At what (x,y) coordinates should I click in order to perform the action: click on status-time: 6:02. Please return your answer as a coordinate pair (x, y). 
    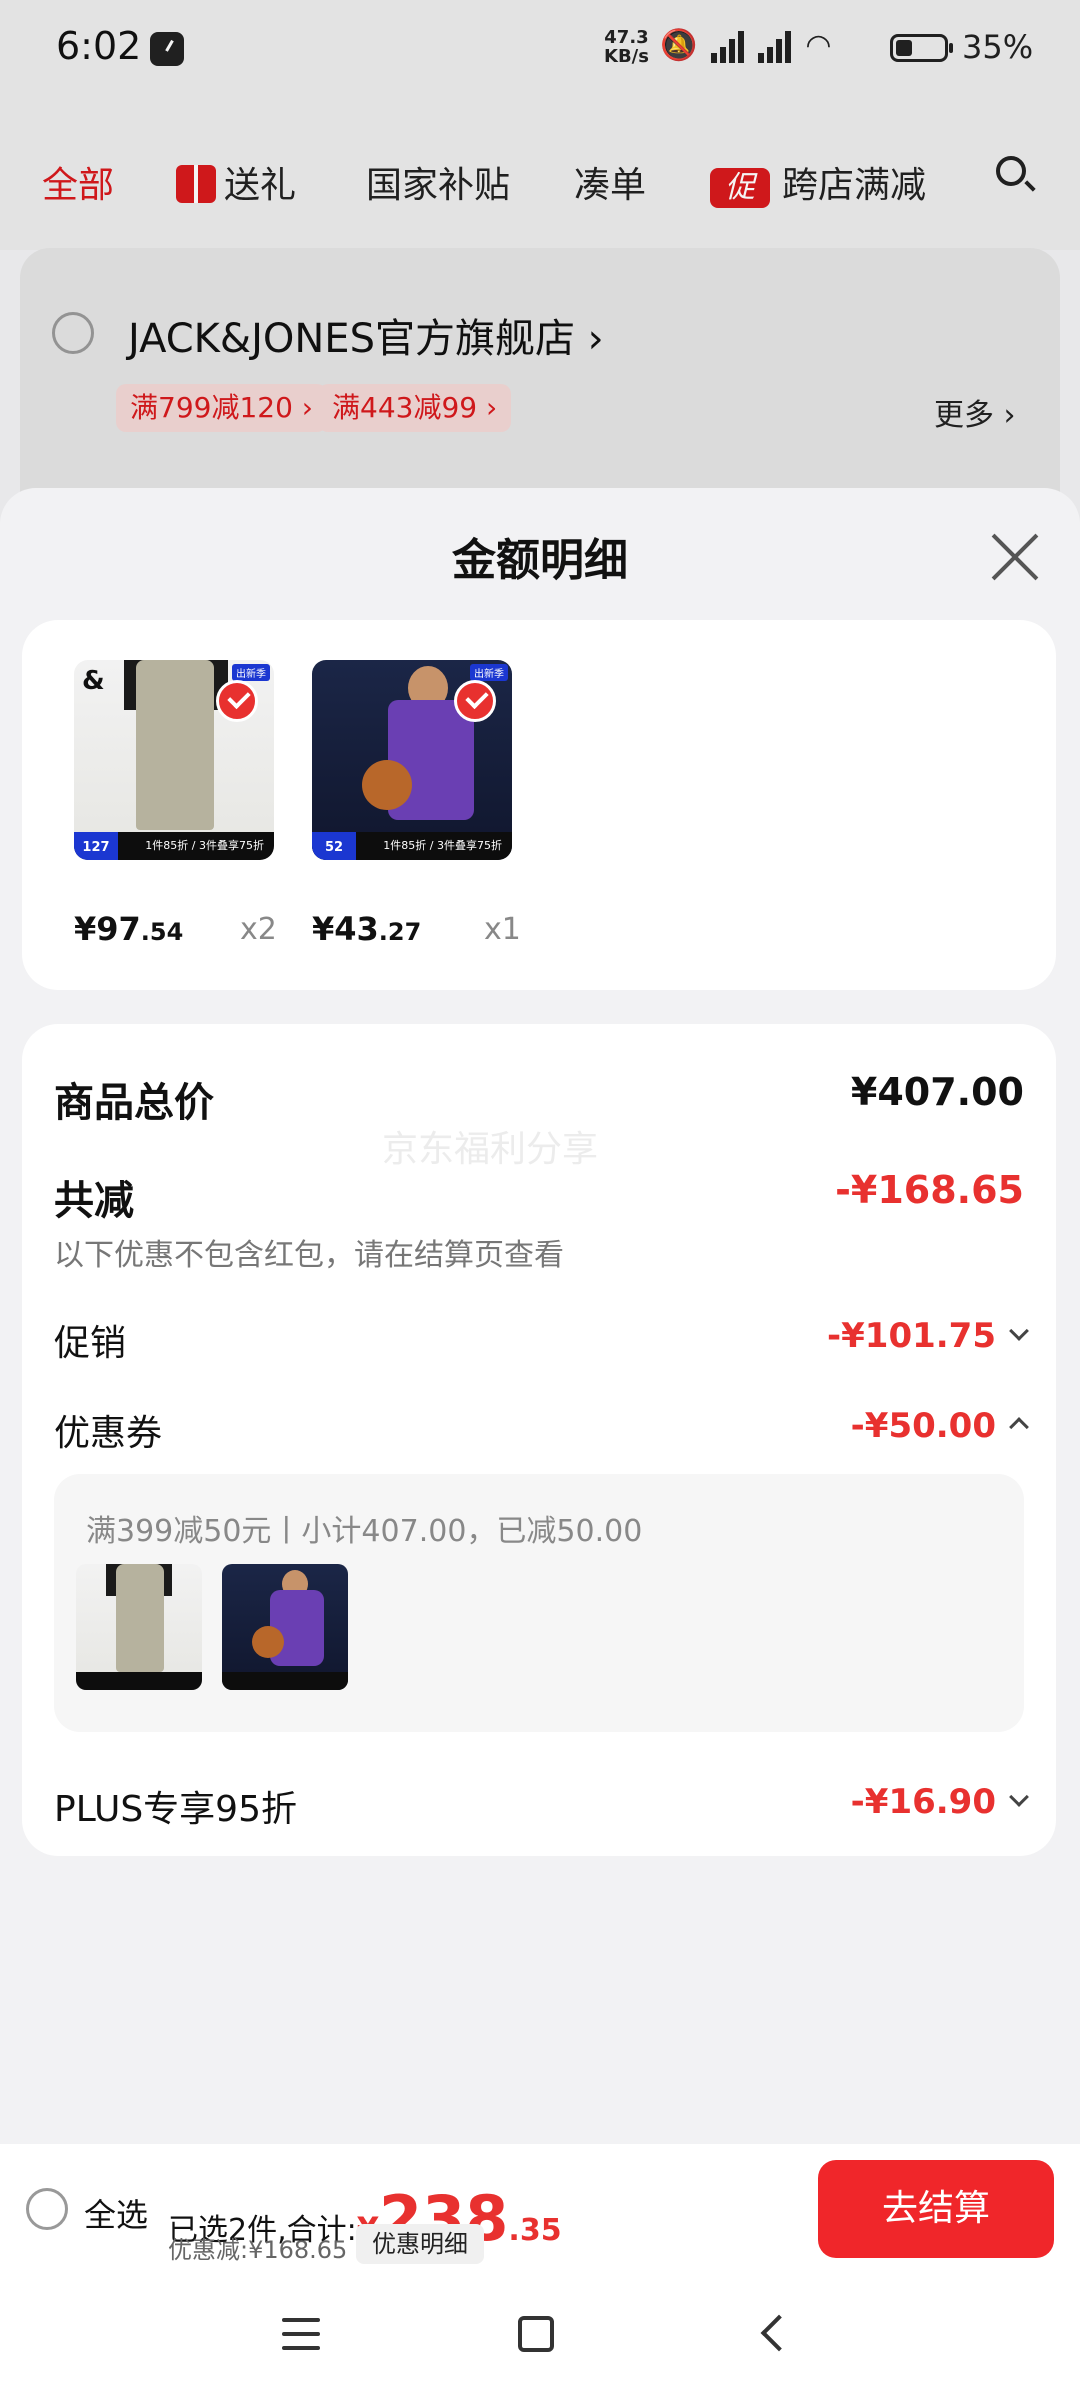
    Looking at the image, I should click on (99, 46).